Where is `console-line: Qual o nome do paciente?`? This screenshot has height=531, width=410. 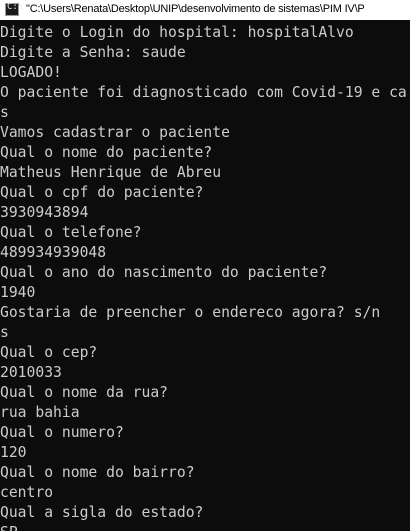 console-line: Qual o nome do paciente? is located at coordinates (106, 152).